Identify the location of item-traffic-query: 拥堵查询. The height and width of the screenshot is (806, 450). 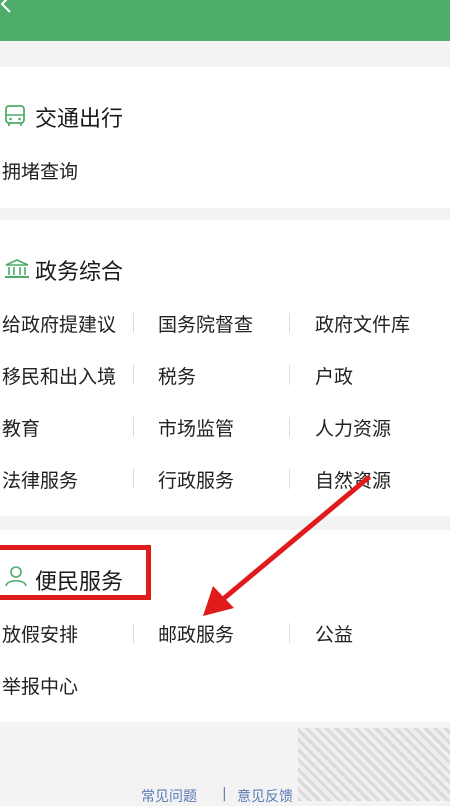
(40, 170).